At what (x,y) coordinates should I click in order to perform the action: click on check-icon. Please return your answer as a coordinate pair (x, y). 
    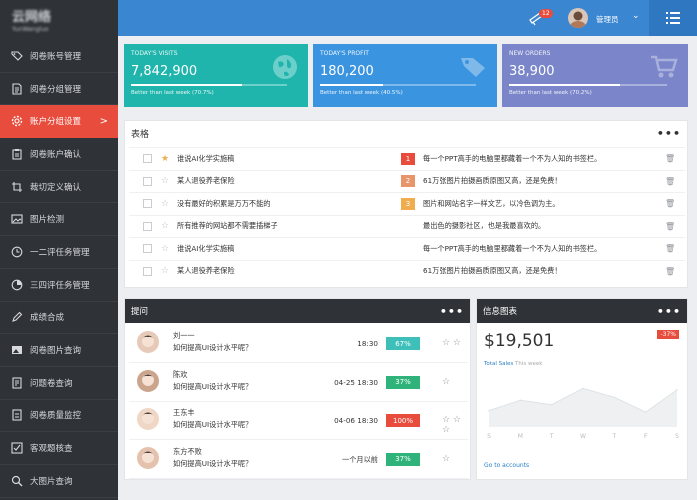
    Looking at the image, I should click on (16, 448).